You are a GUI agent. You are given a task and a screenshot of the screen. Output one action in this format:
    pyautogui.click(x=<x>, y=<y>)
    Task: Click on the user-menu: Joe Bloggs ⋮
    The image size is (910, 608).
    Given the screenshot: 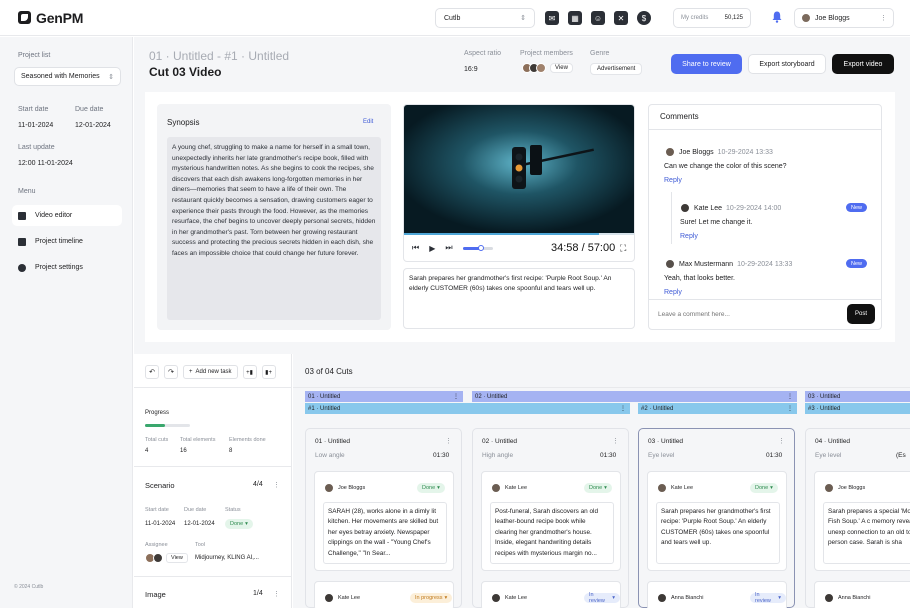 What is the action you would take?
    pyautogui.click(x=844, y=18)
    